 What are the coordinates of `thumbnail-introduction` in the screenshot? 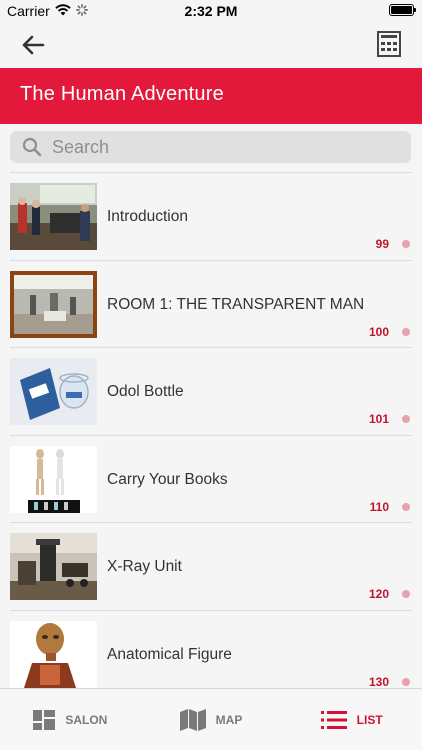 It's located at (53, 216).